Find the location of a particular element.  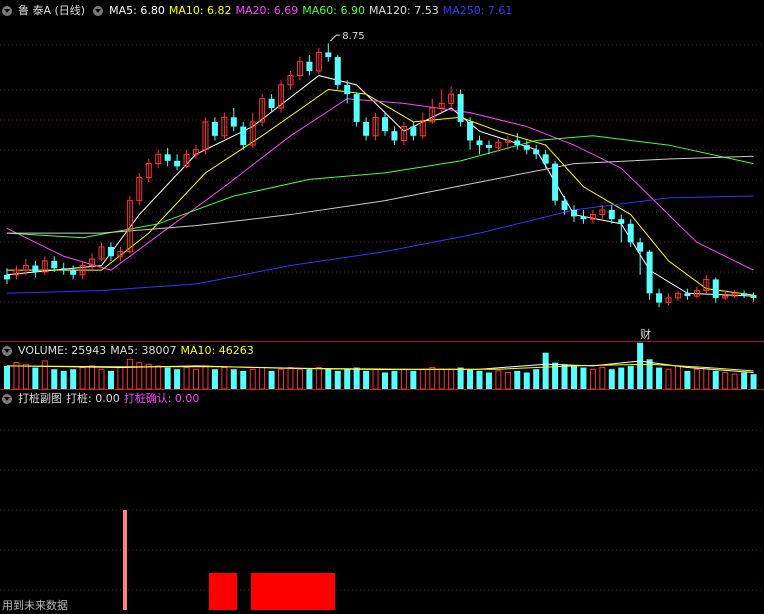

sub-label-2: 打桩确认: 0.00 is located at coordinates (161, 398).